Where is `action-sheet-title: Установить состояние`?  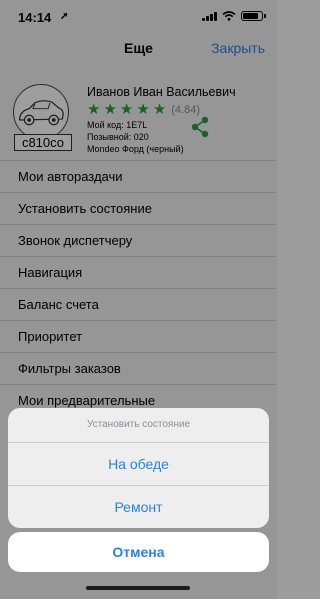
action-sheet-title: Установить состояние is located at coordinates (138, 425).